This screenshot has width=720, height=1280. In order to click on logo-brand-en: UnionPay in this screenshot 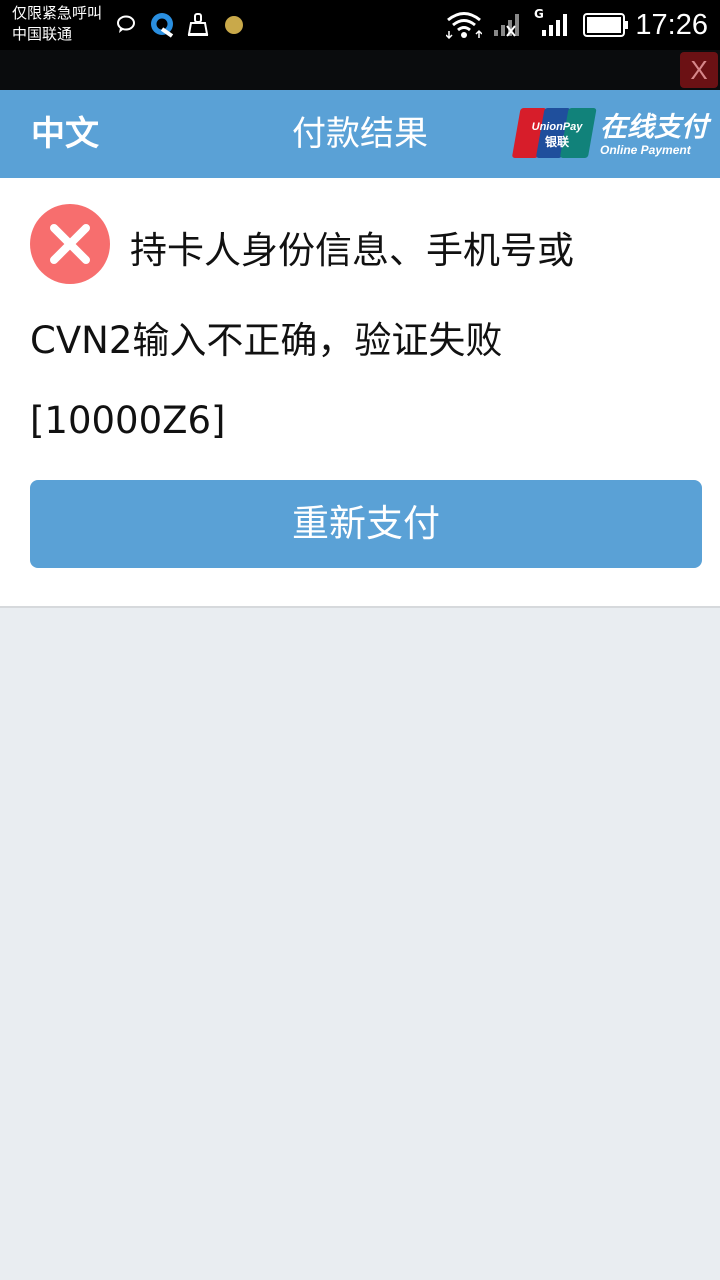, I will do `click(558, 127)`.